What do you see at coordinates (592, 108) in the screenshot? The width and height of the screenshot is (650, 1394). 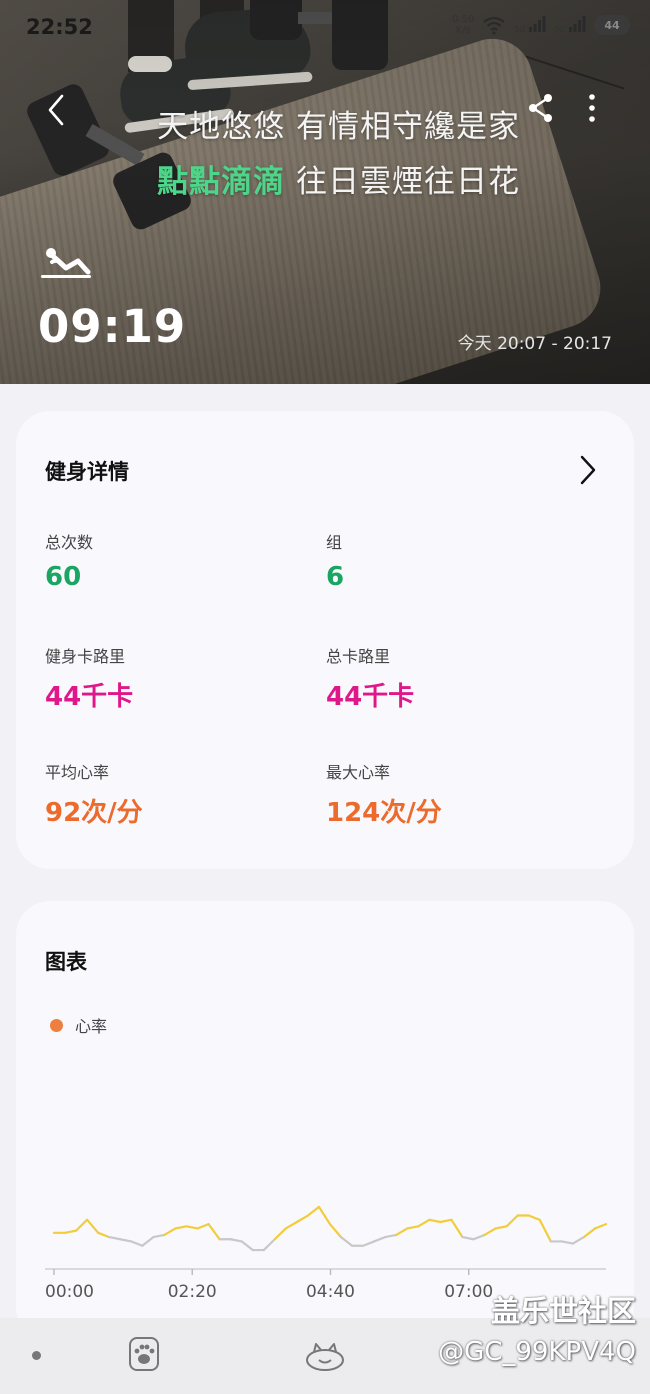 I see `more-vertical-icon` at bounding box center [592, 108].